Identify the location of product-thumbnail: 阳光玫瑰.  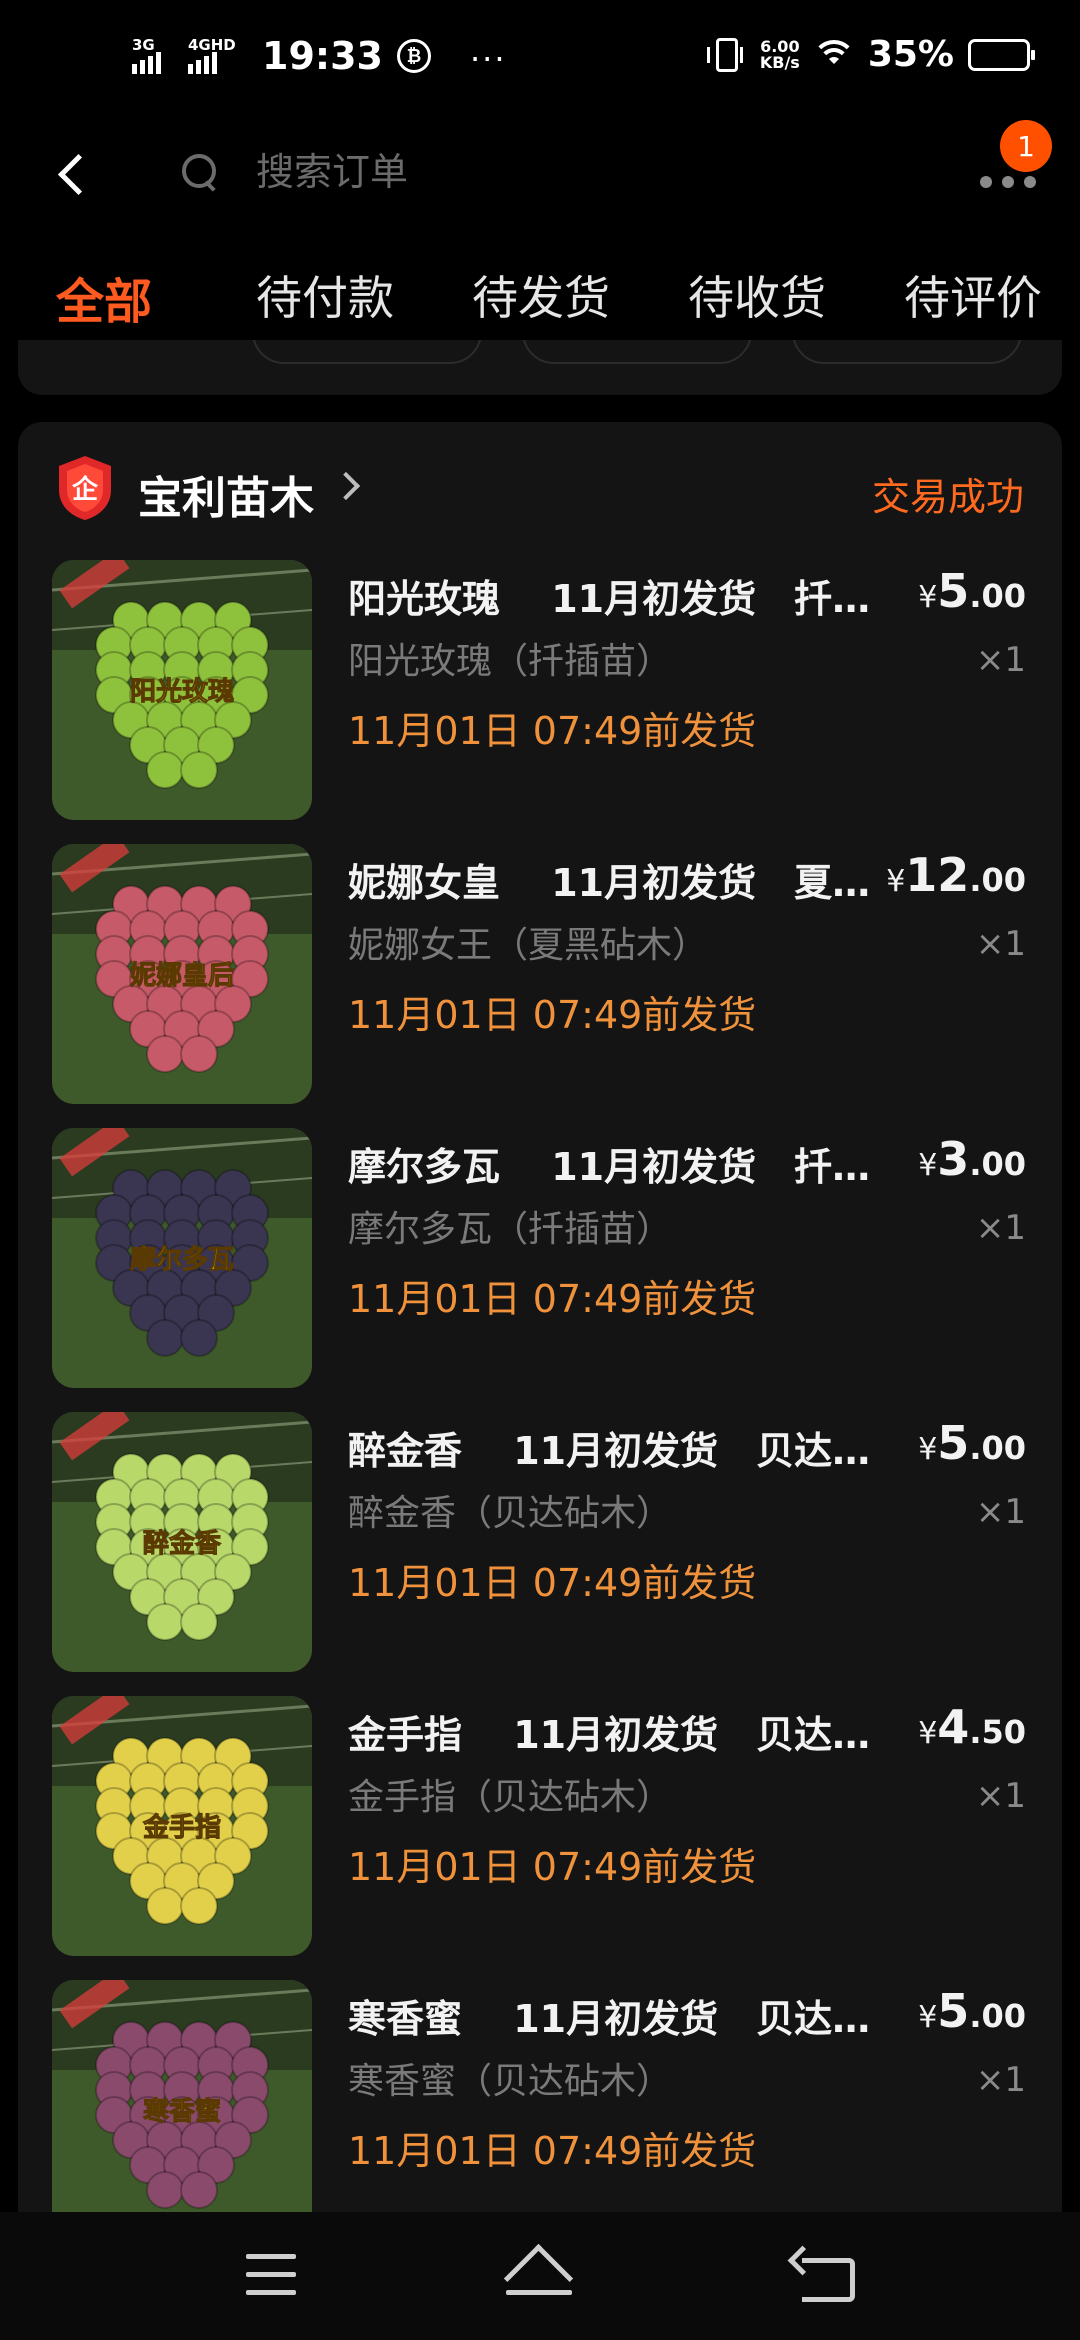
(182, 690).